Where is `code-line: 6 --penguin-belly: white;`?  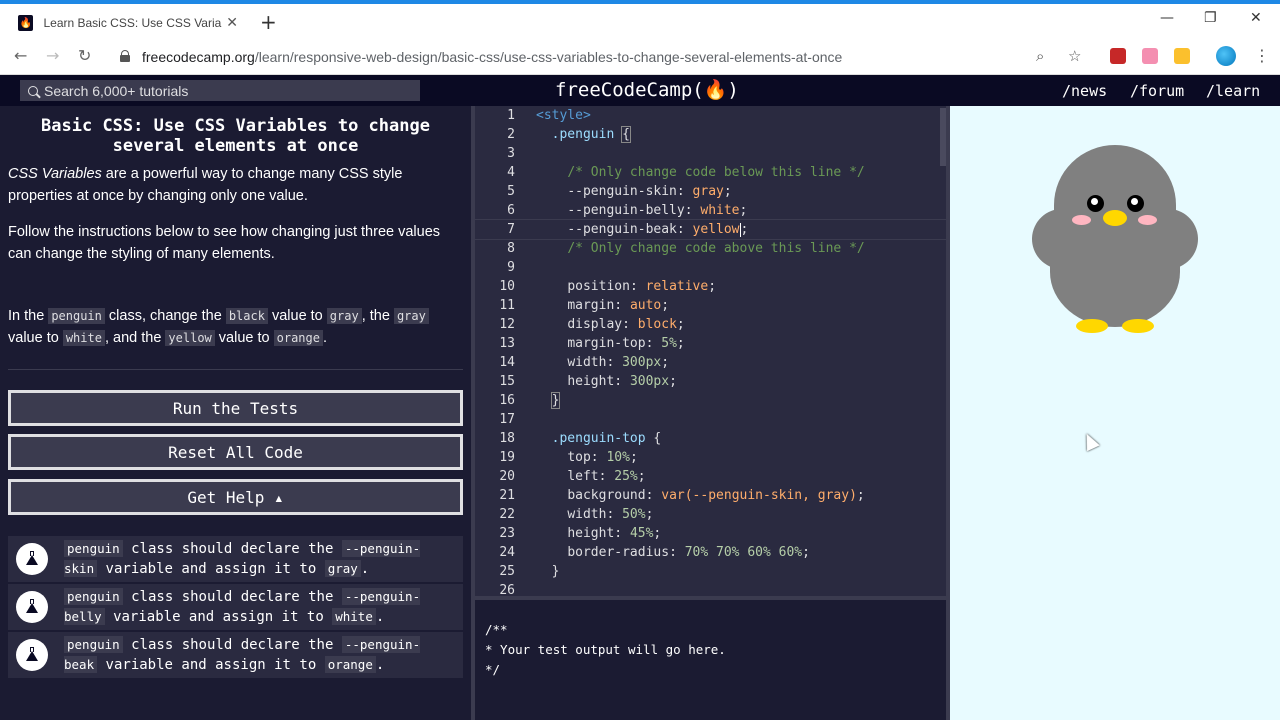
code-line: 6 --penguin-belly: white; is located at coordinates (627, 210).